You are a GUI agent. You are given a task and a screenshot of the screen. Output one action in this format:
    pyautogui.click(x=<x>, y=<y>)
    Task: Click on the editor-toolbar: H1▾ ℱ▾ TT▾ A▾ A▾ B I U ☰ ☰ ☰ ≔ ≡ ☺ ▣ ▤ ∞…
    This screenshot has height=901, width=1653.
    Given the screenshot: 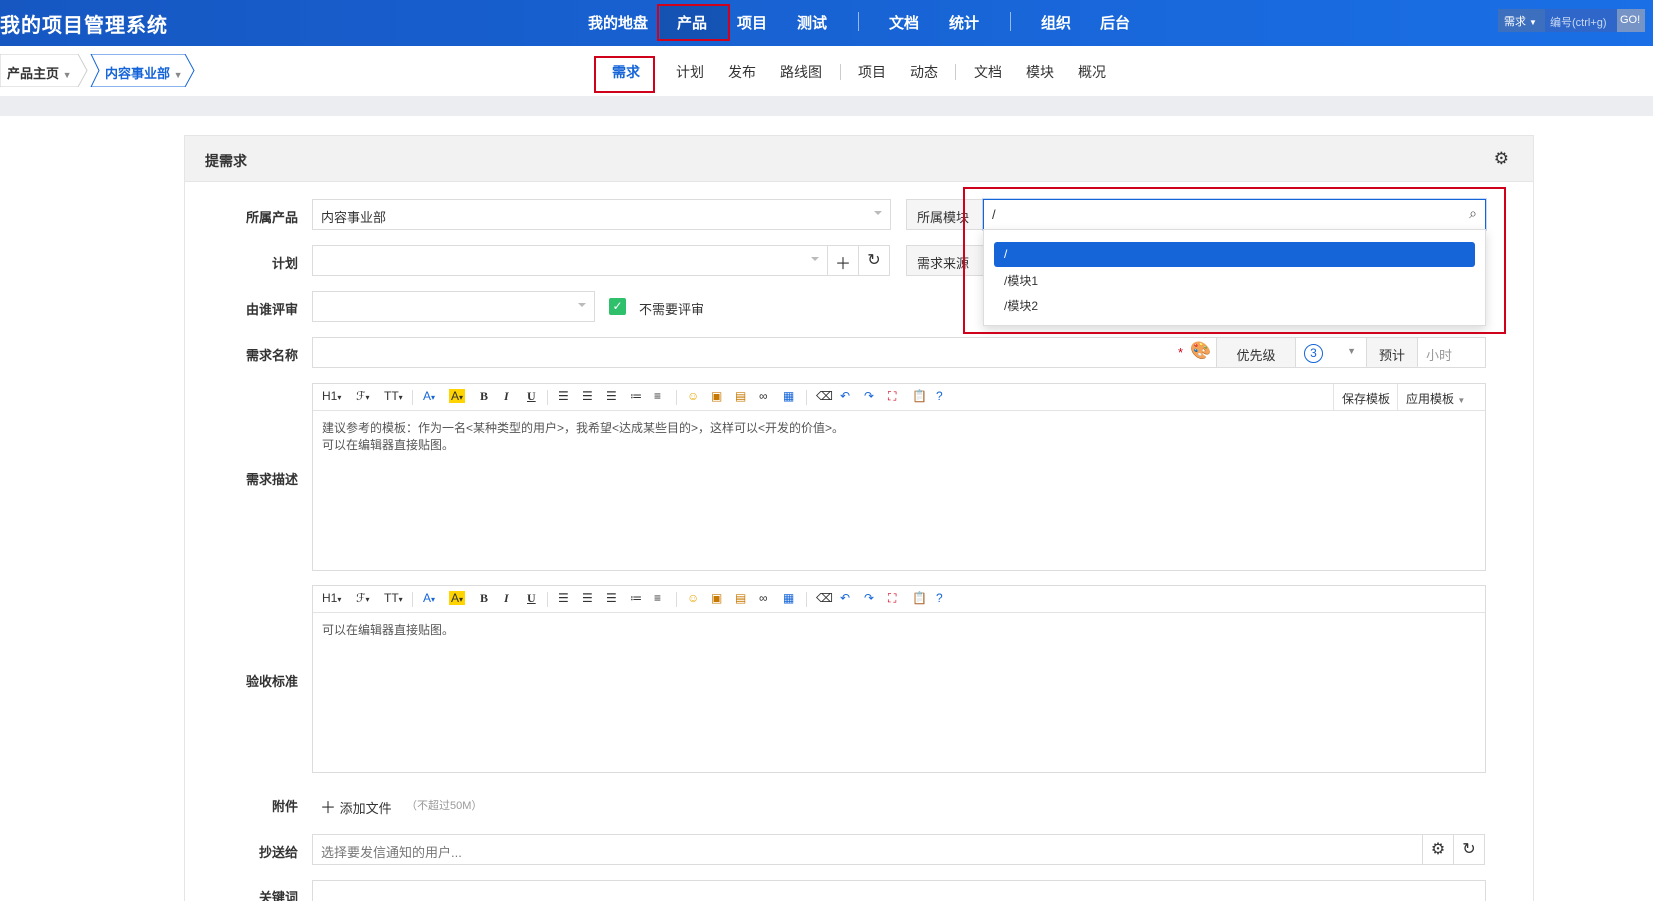 What is the action you would take?
    pyautogui.click(x=899, y=397)
    